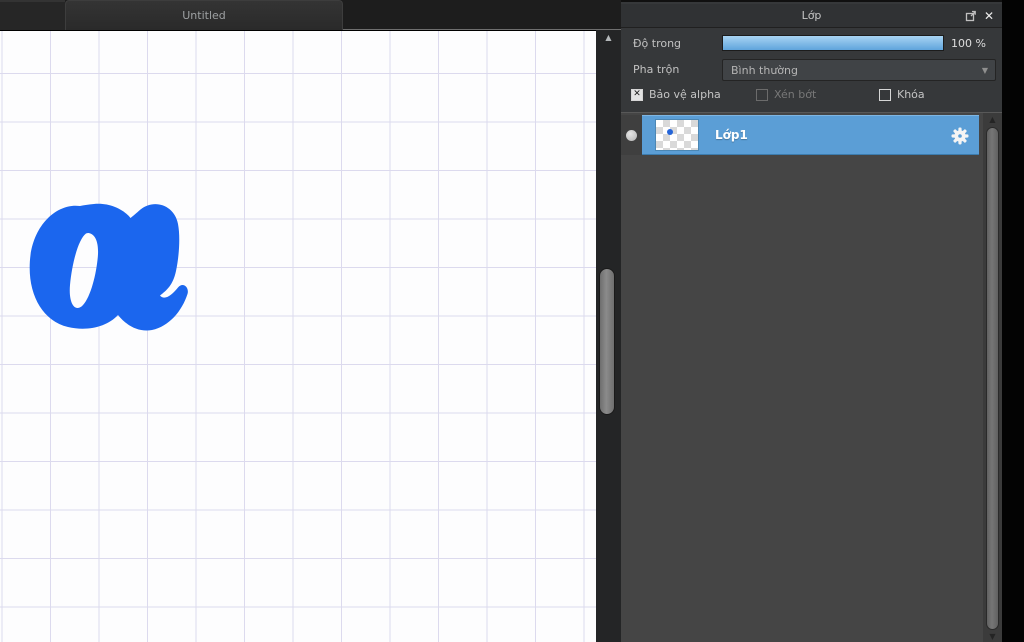 Image resolution: width=1024 pixels, height=642 pixels. I want to click on layer-list-scrollbar-thumb, so click(992, 378).